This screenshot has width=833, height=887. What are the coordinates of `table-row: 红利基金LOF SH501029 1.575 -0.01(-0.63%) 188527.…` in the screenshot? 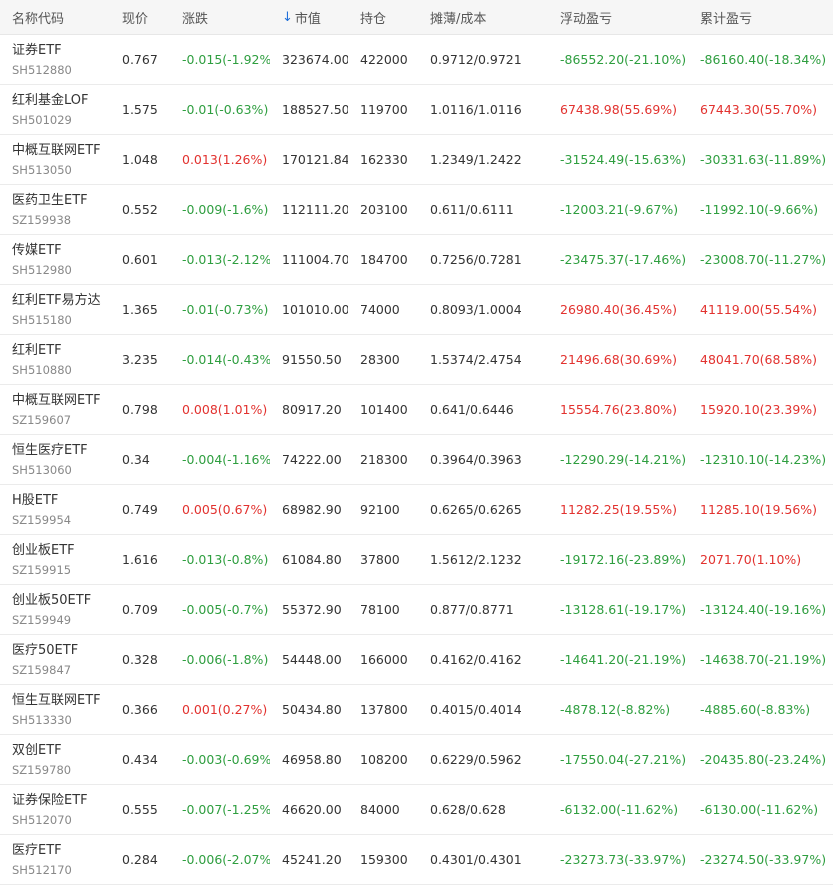 It's located at (416, 110).